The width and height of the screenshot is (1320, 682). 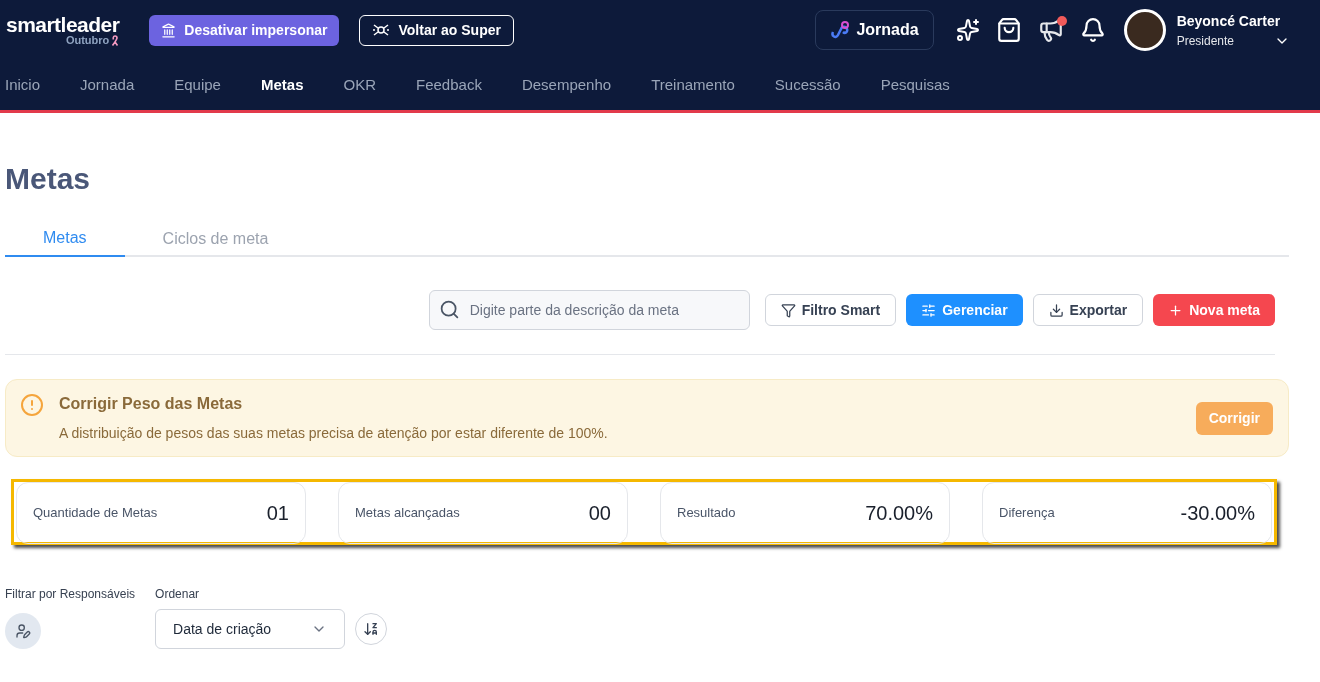 I want to click on nav-link: Sucessão, so click(x=807, y=85).